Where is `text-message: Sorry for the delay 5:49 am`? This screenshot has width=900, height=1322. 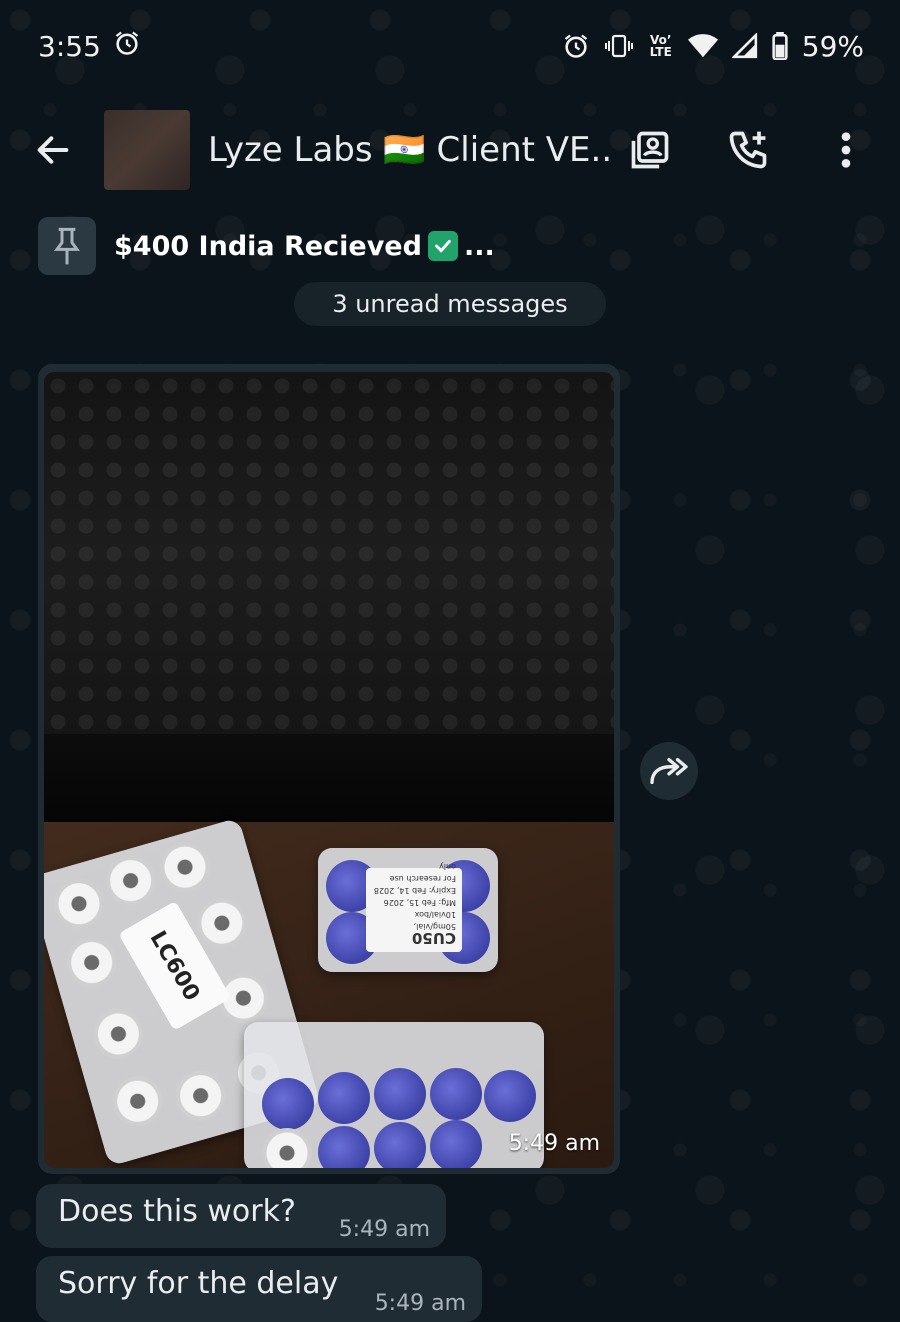
text-message: Sorry for the delay 5:49 am is located at coordinates (259, 1289).